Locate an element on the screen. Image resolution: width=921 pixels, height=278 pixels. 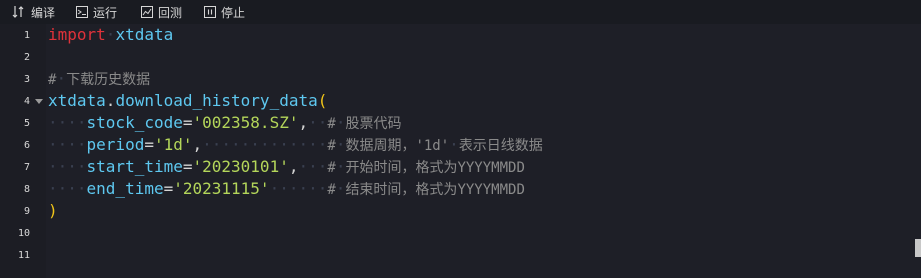
fold-arrow-icon is located at coordinates (39, 101).